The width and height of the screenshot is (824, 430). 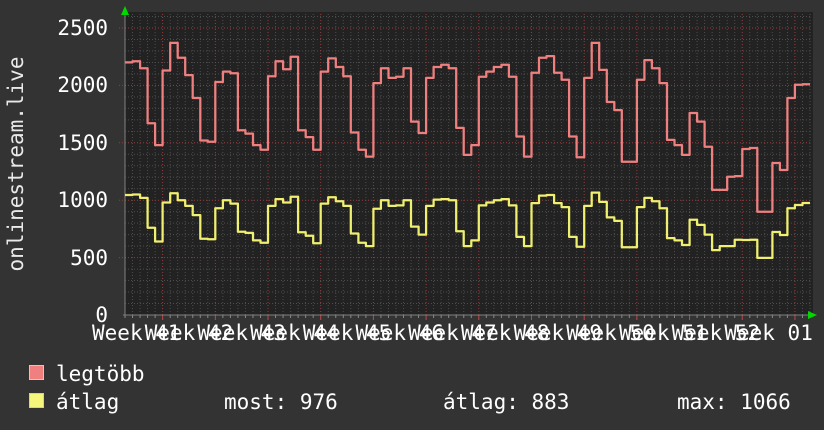 What do you see at coordinates (506, 402) in the screenshot?
I see `stat-atlag: átlag: 883` at bounding box center [506, 402].